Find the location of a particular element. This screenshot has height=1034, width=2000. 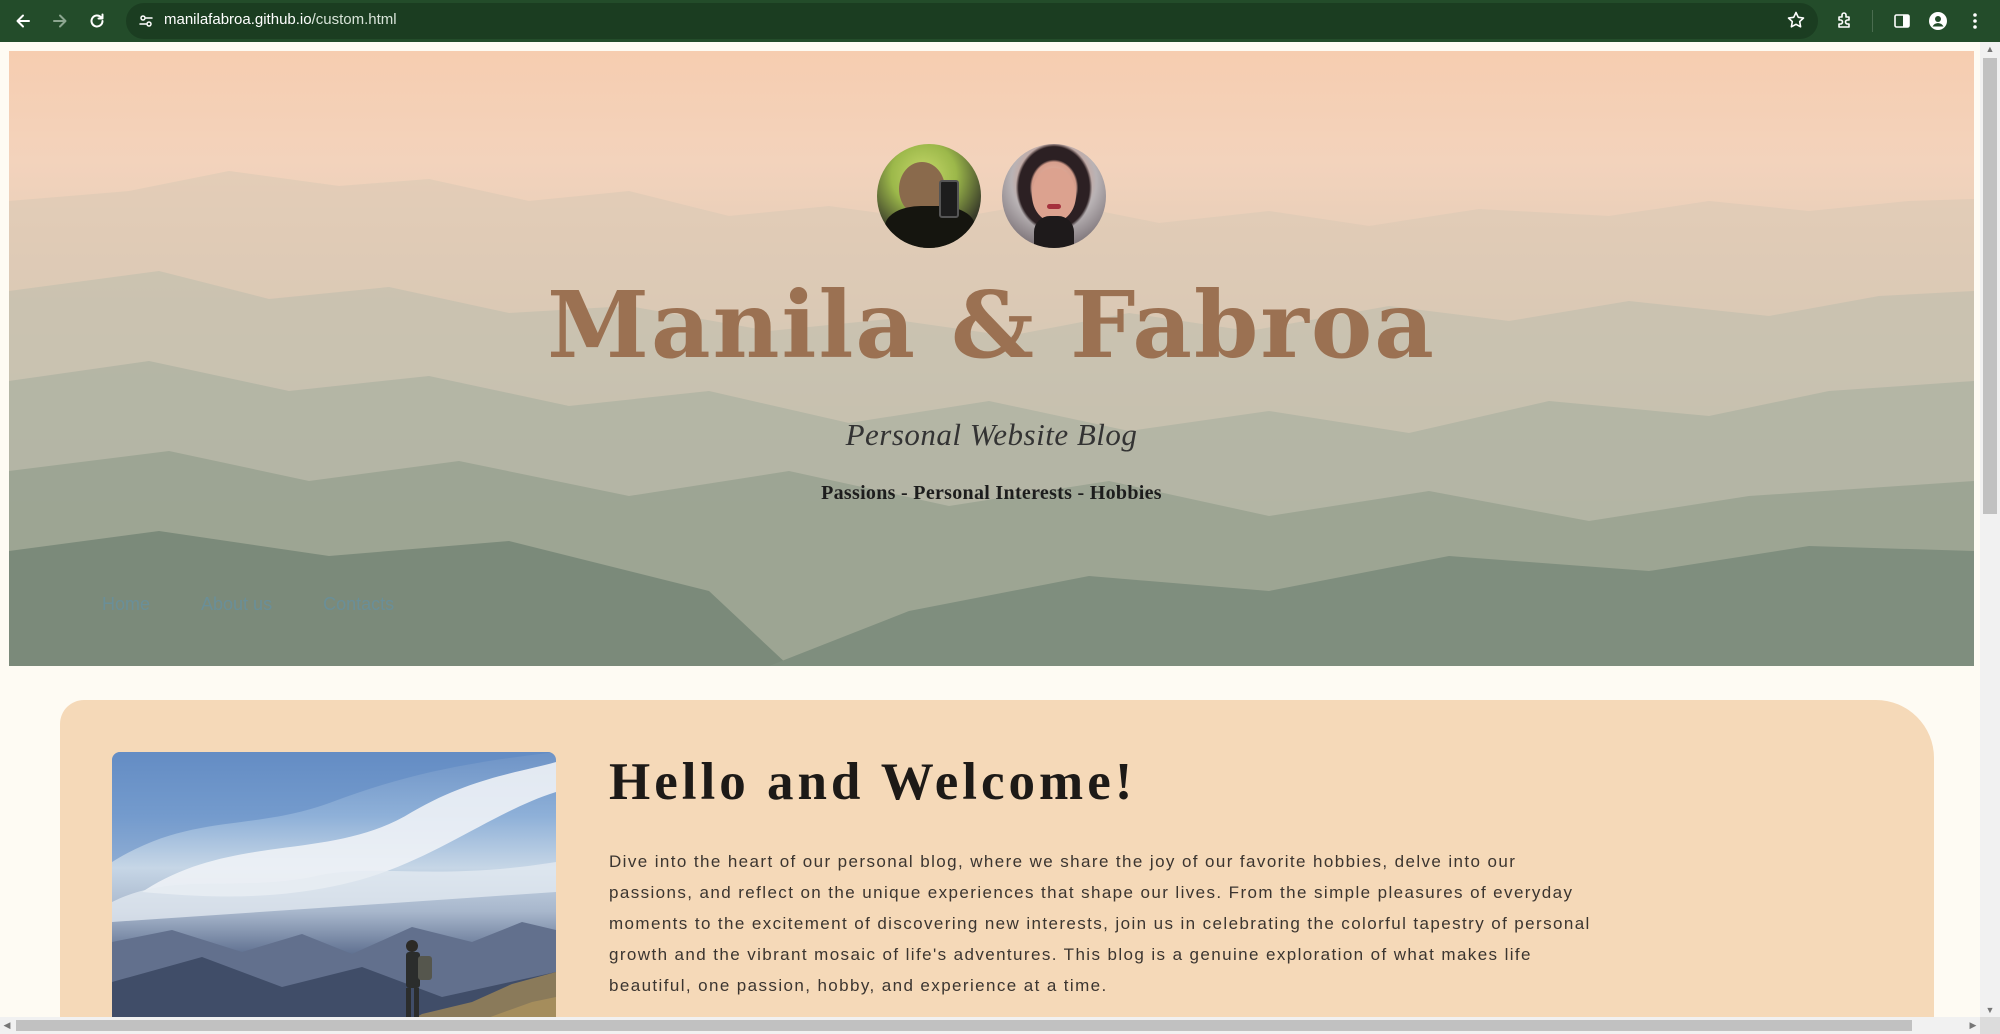

avatar-fabroa is located at coordinates (1054, 196).